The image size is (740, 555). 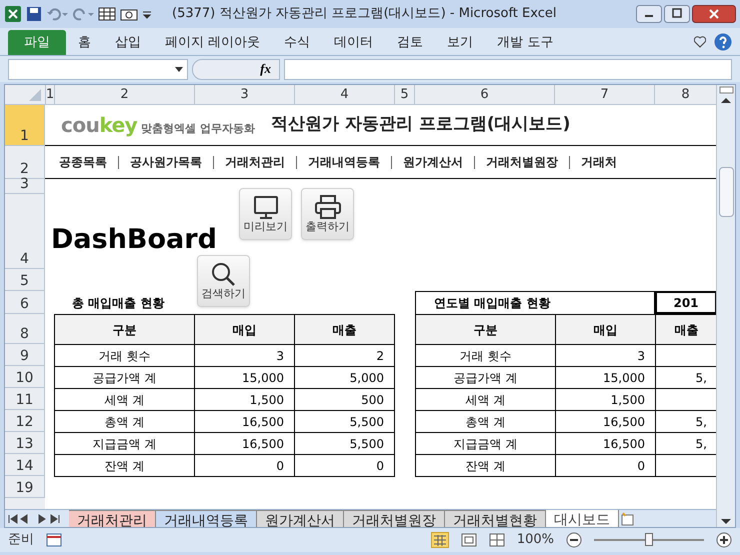 I want to click on column-header: 1, so click(x=49, y=94).